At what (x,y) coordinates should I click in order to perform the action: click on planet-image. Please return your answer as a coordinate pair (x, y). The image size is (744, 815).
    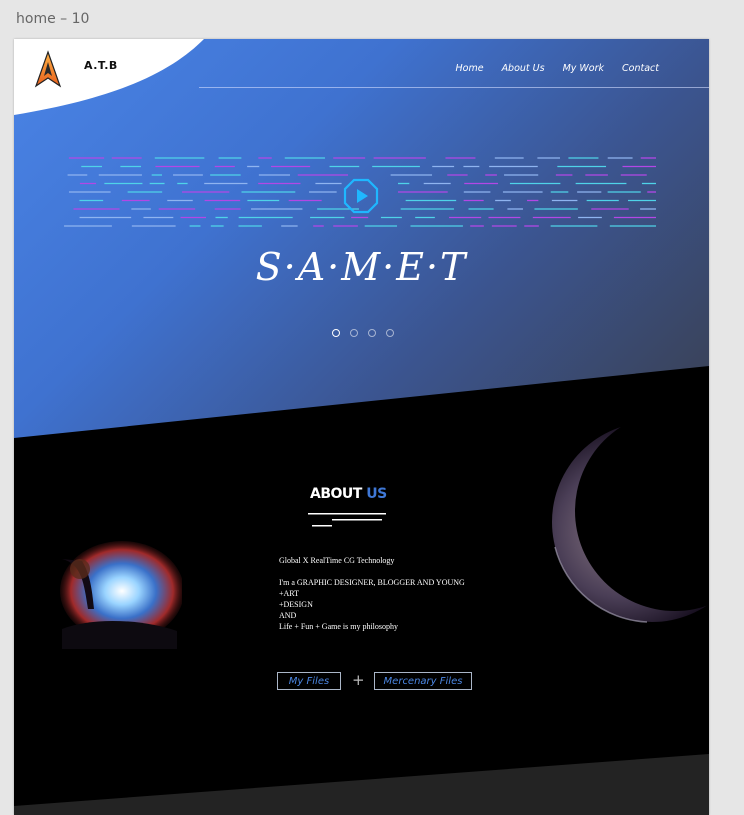
    Looking at the image, I should click on (630, 525).